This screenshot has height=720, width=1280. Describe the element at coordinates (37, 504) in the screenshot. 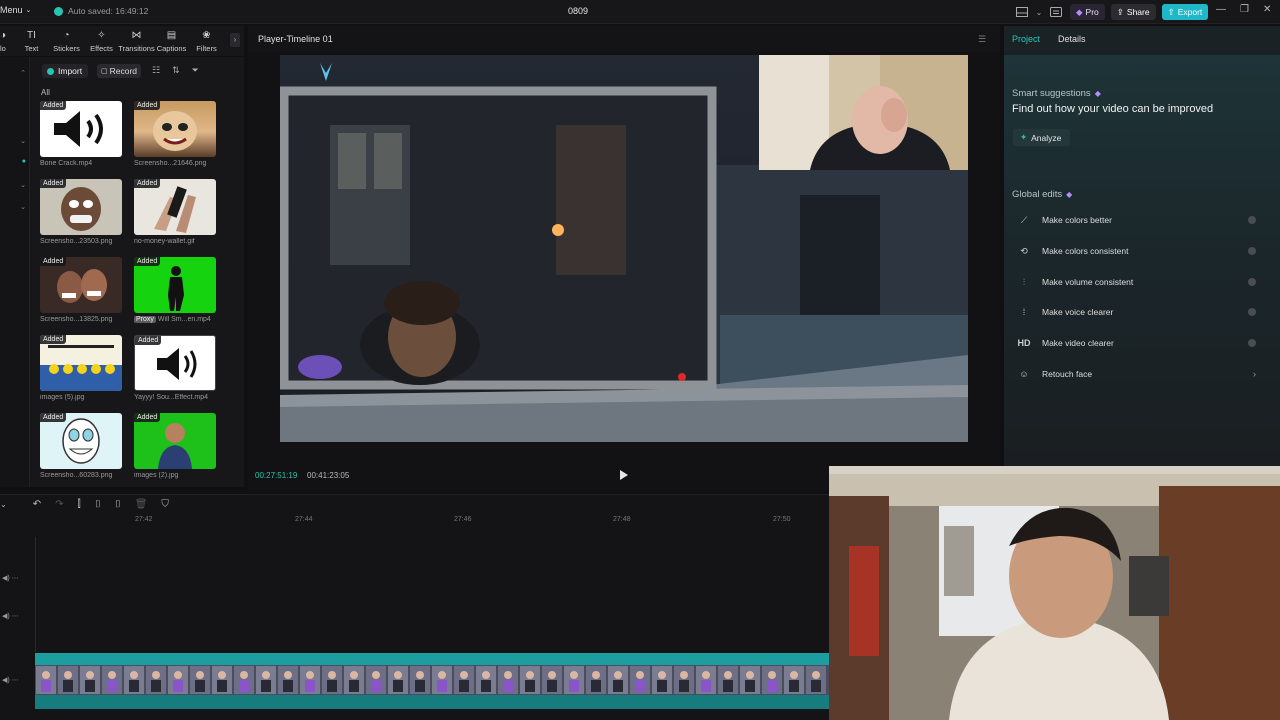

I see `undo-icon: ↶` at that location.